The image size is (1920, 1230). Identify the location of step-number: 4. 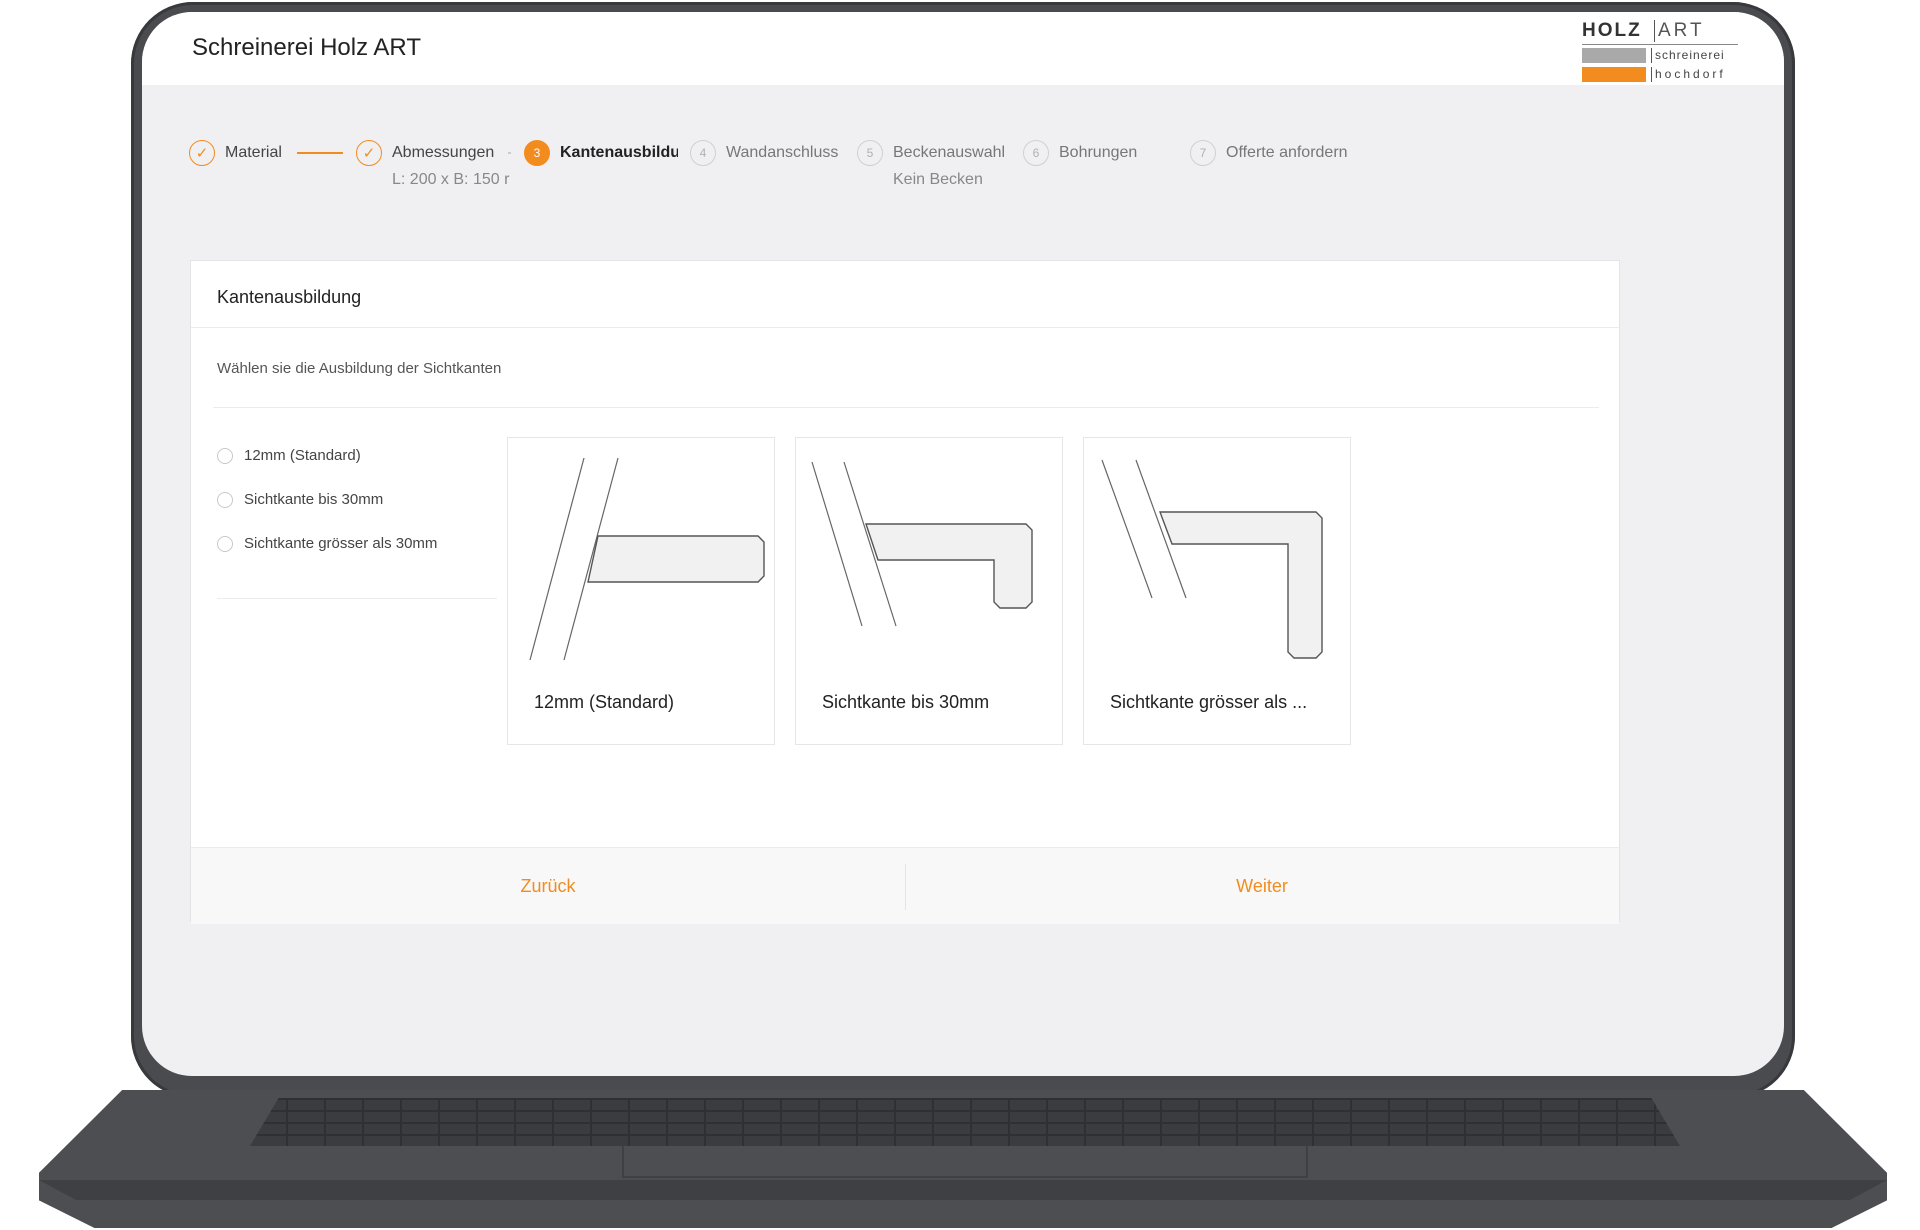
(703, 153).